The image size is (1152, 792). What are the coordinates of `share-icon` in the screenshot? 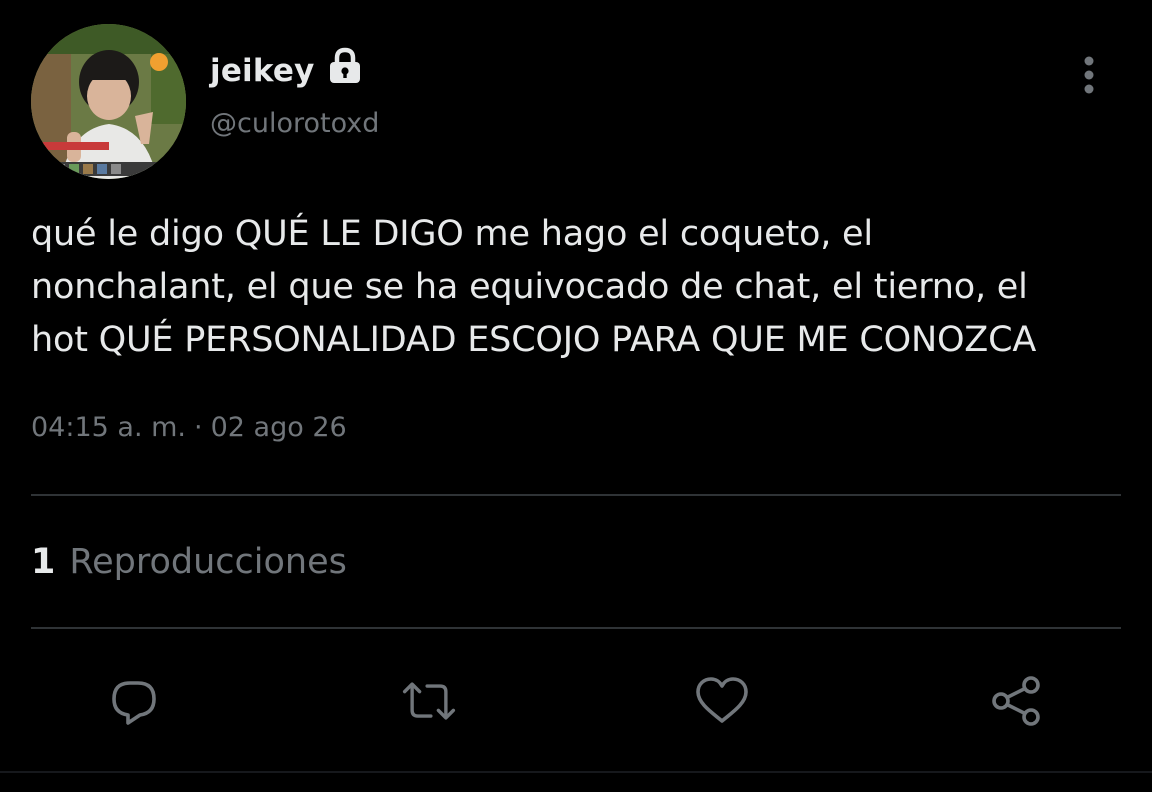 It's located at (1016, 701).